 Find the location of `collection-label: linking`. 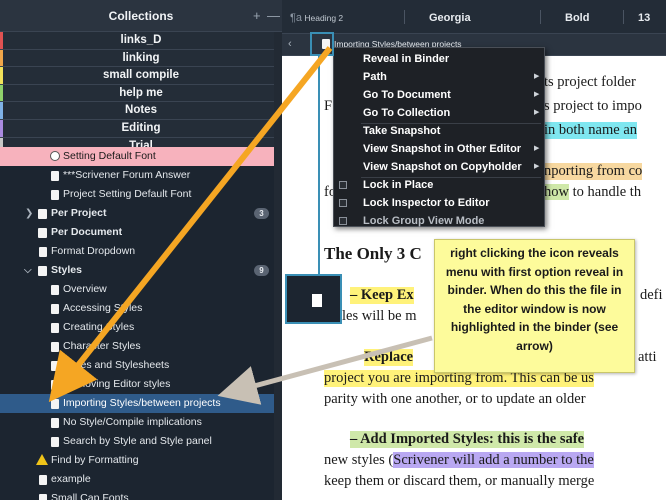

collection-label: linking is located at coordinates (141, 57).